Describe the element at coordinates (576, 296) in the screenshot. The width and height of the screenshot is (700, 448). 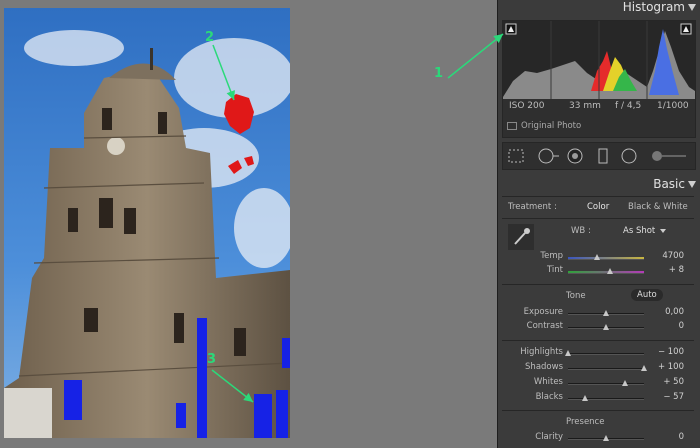
I see `tone-label: Tone` at that location.